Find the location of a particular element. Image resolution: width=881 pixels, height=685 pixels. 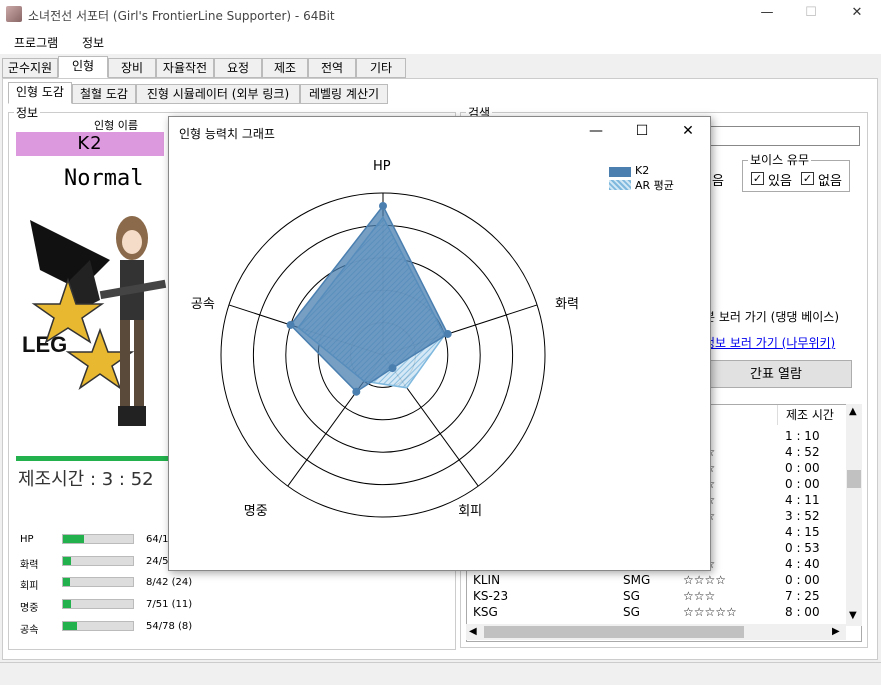

stat-value-firepower: 24/5 is located at coordinates (157, 561).